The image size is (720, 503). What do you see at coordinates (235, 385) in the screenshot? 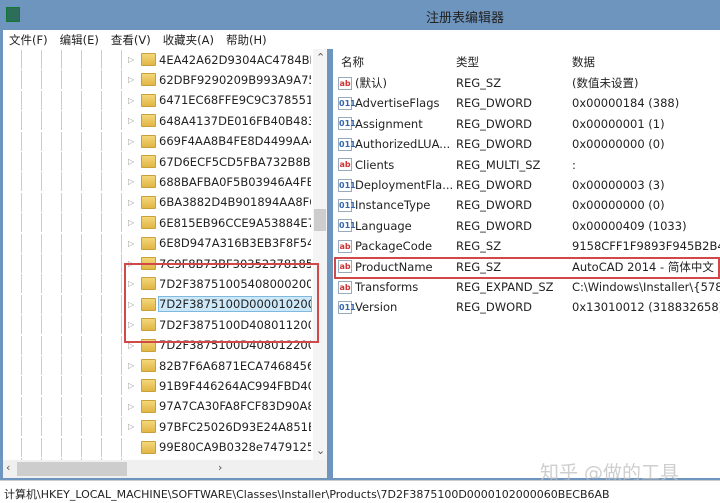
I see `key-name: 91B9F446264AC994FBD403` at bounding box center [235, 385].